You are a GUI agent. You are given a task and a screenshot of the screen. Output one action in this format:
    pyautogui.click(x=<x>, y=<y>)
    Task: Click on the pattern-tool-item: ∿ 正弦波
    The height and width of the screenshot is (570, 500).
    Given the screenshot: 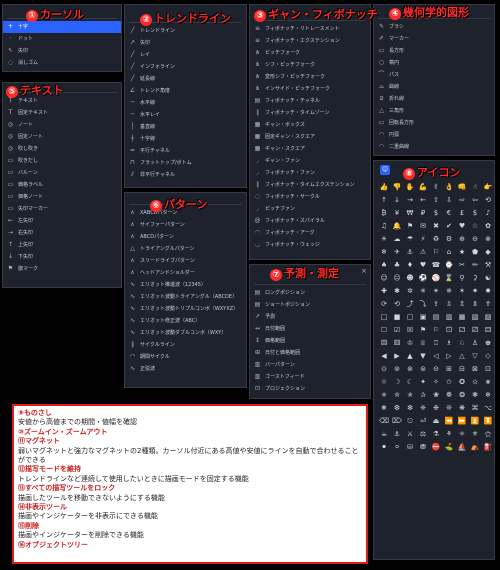 What is the action you would take?
    pyautogui.click(x=185, y=369)
    